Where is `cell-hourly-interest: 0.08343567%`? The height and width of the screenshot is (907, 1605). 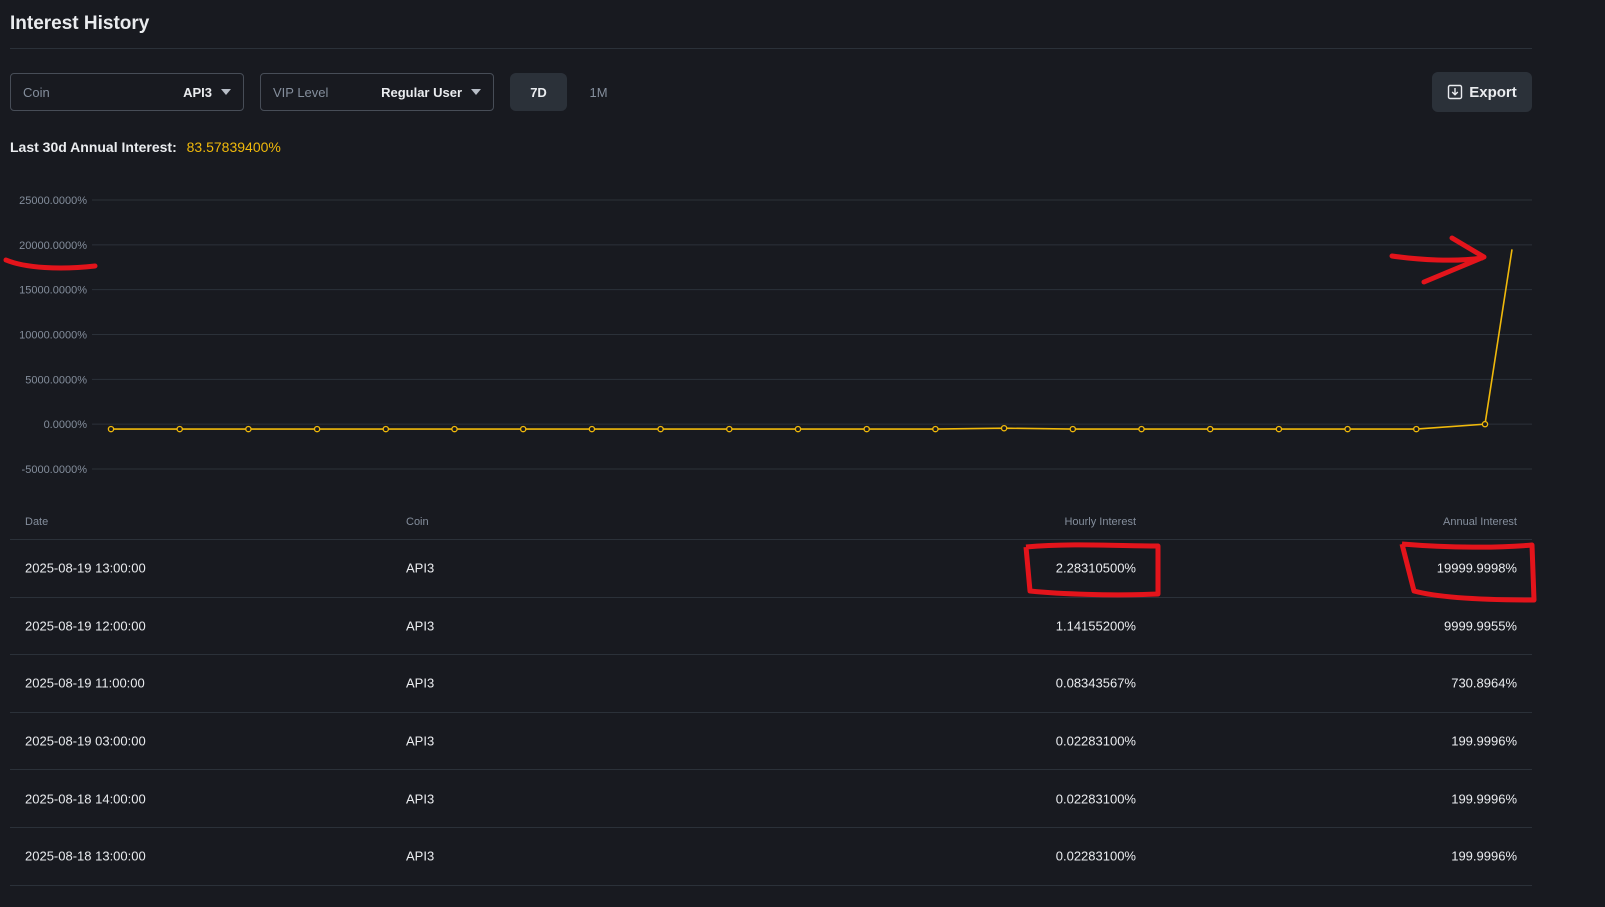
cell-hourly-interest: 0.08343567% is located at coordinates (1095, 683).